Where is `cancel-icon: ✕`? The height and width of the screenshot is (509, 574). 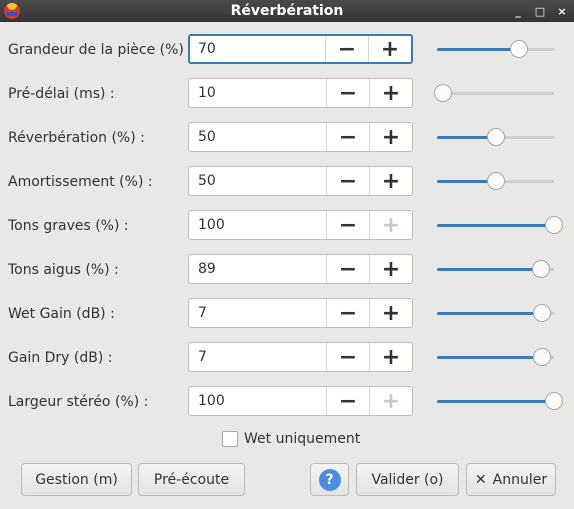
cancel-icon: ✕ is located at coordinates (480, 479).